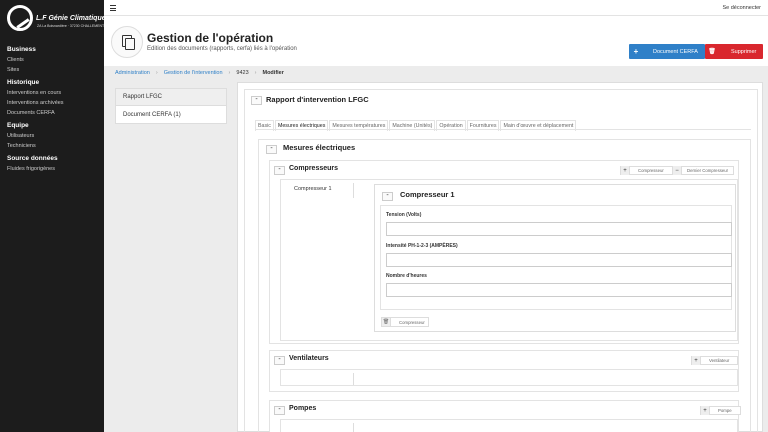 The image size is (768, 432). I want to click on intensite-input, so click(559, 260).